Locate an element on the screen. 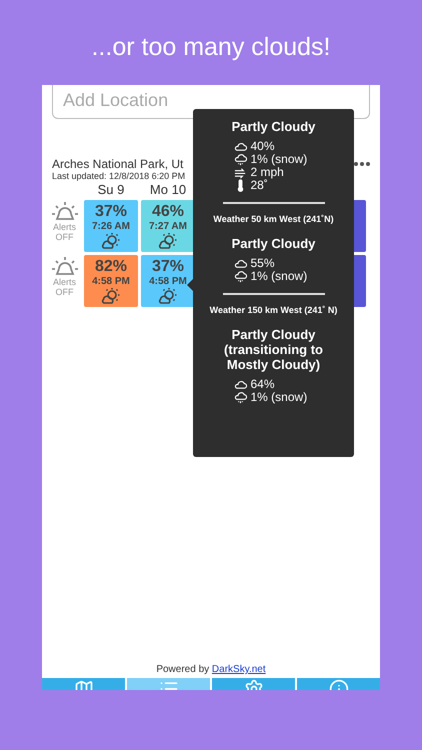 This screenshot has height=750, width=422. more-icon is located at coordinates (362, 164).